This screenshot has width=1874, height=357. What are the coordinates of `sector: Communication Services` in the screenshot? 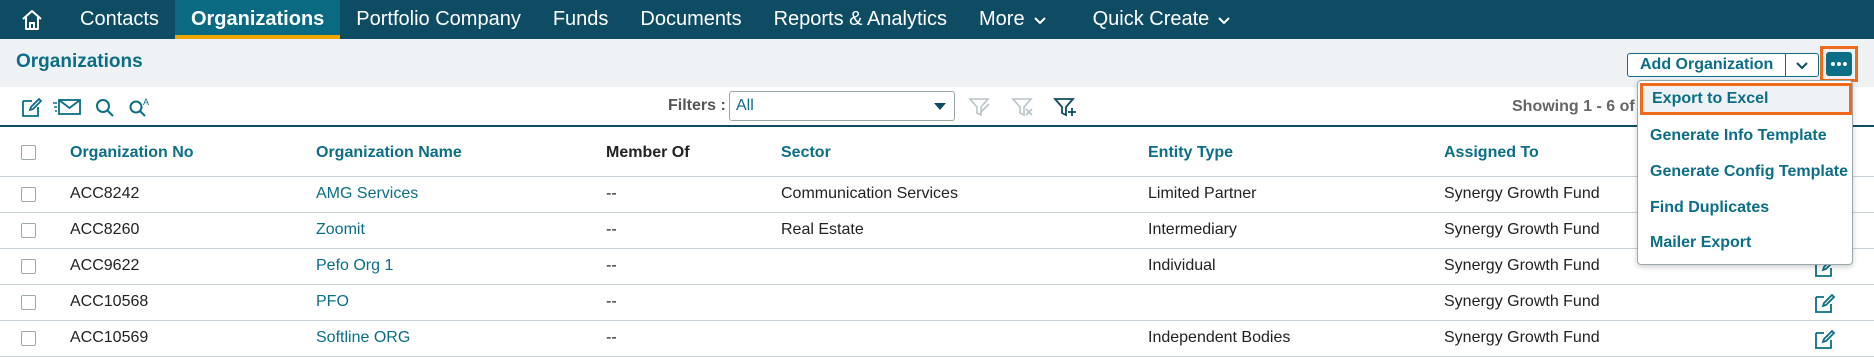 It's located at (869, 193).